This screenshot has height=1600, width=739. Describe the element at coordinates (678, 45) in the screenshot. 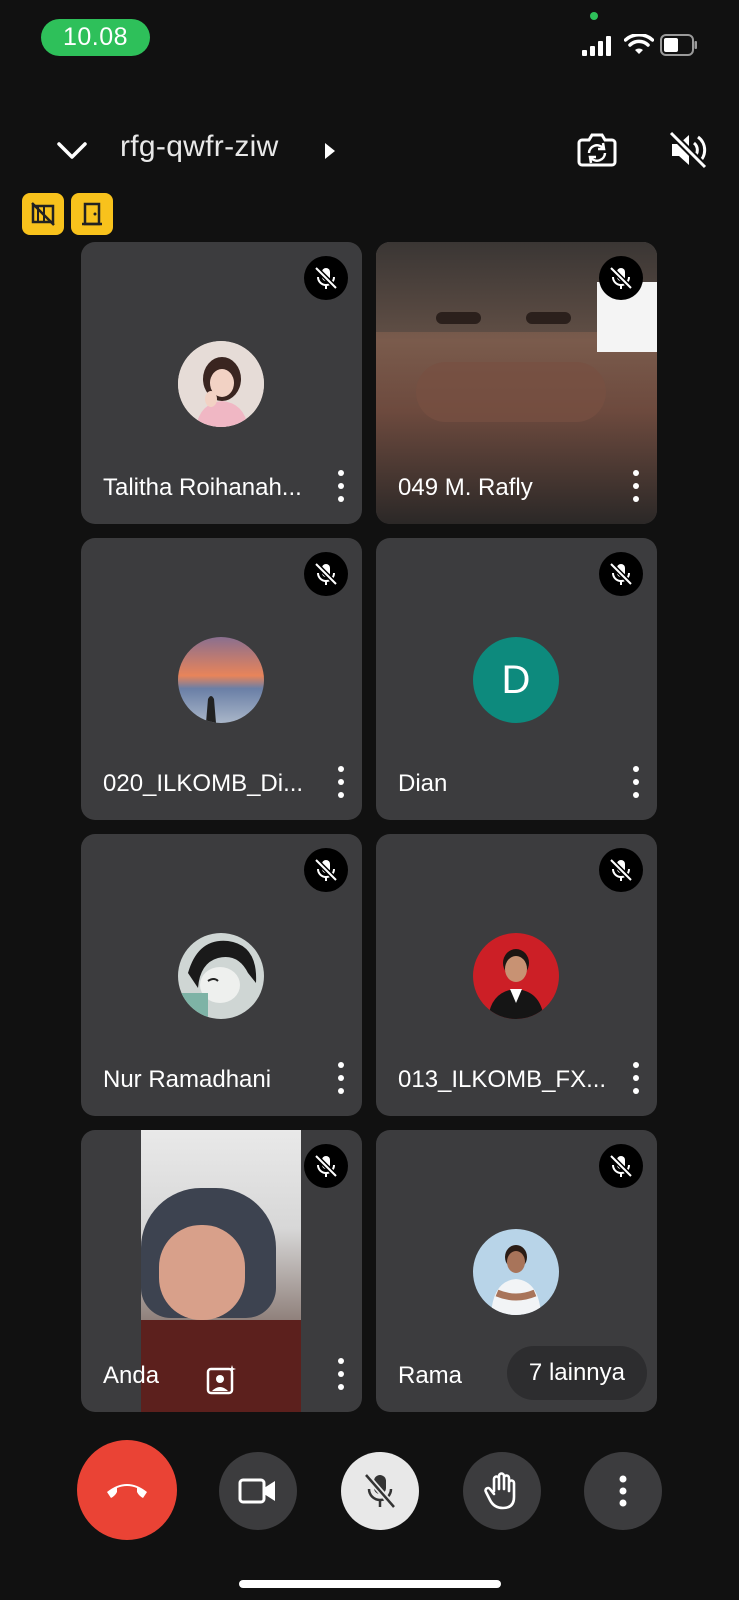

I see `battery-icon` at that location.